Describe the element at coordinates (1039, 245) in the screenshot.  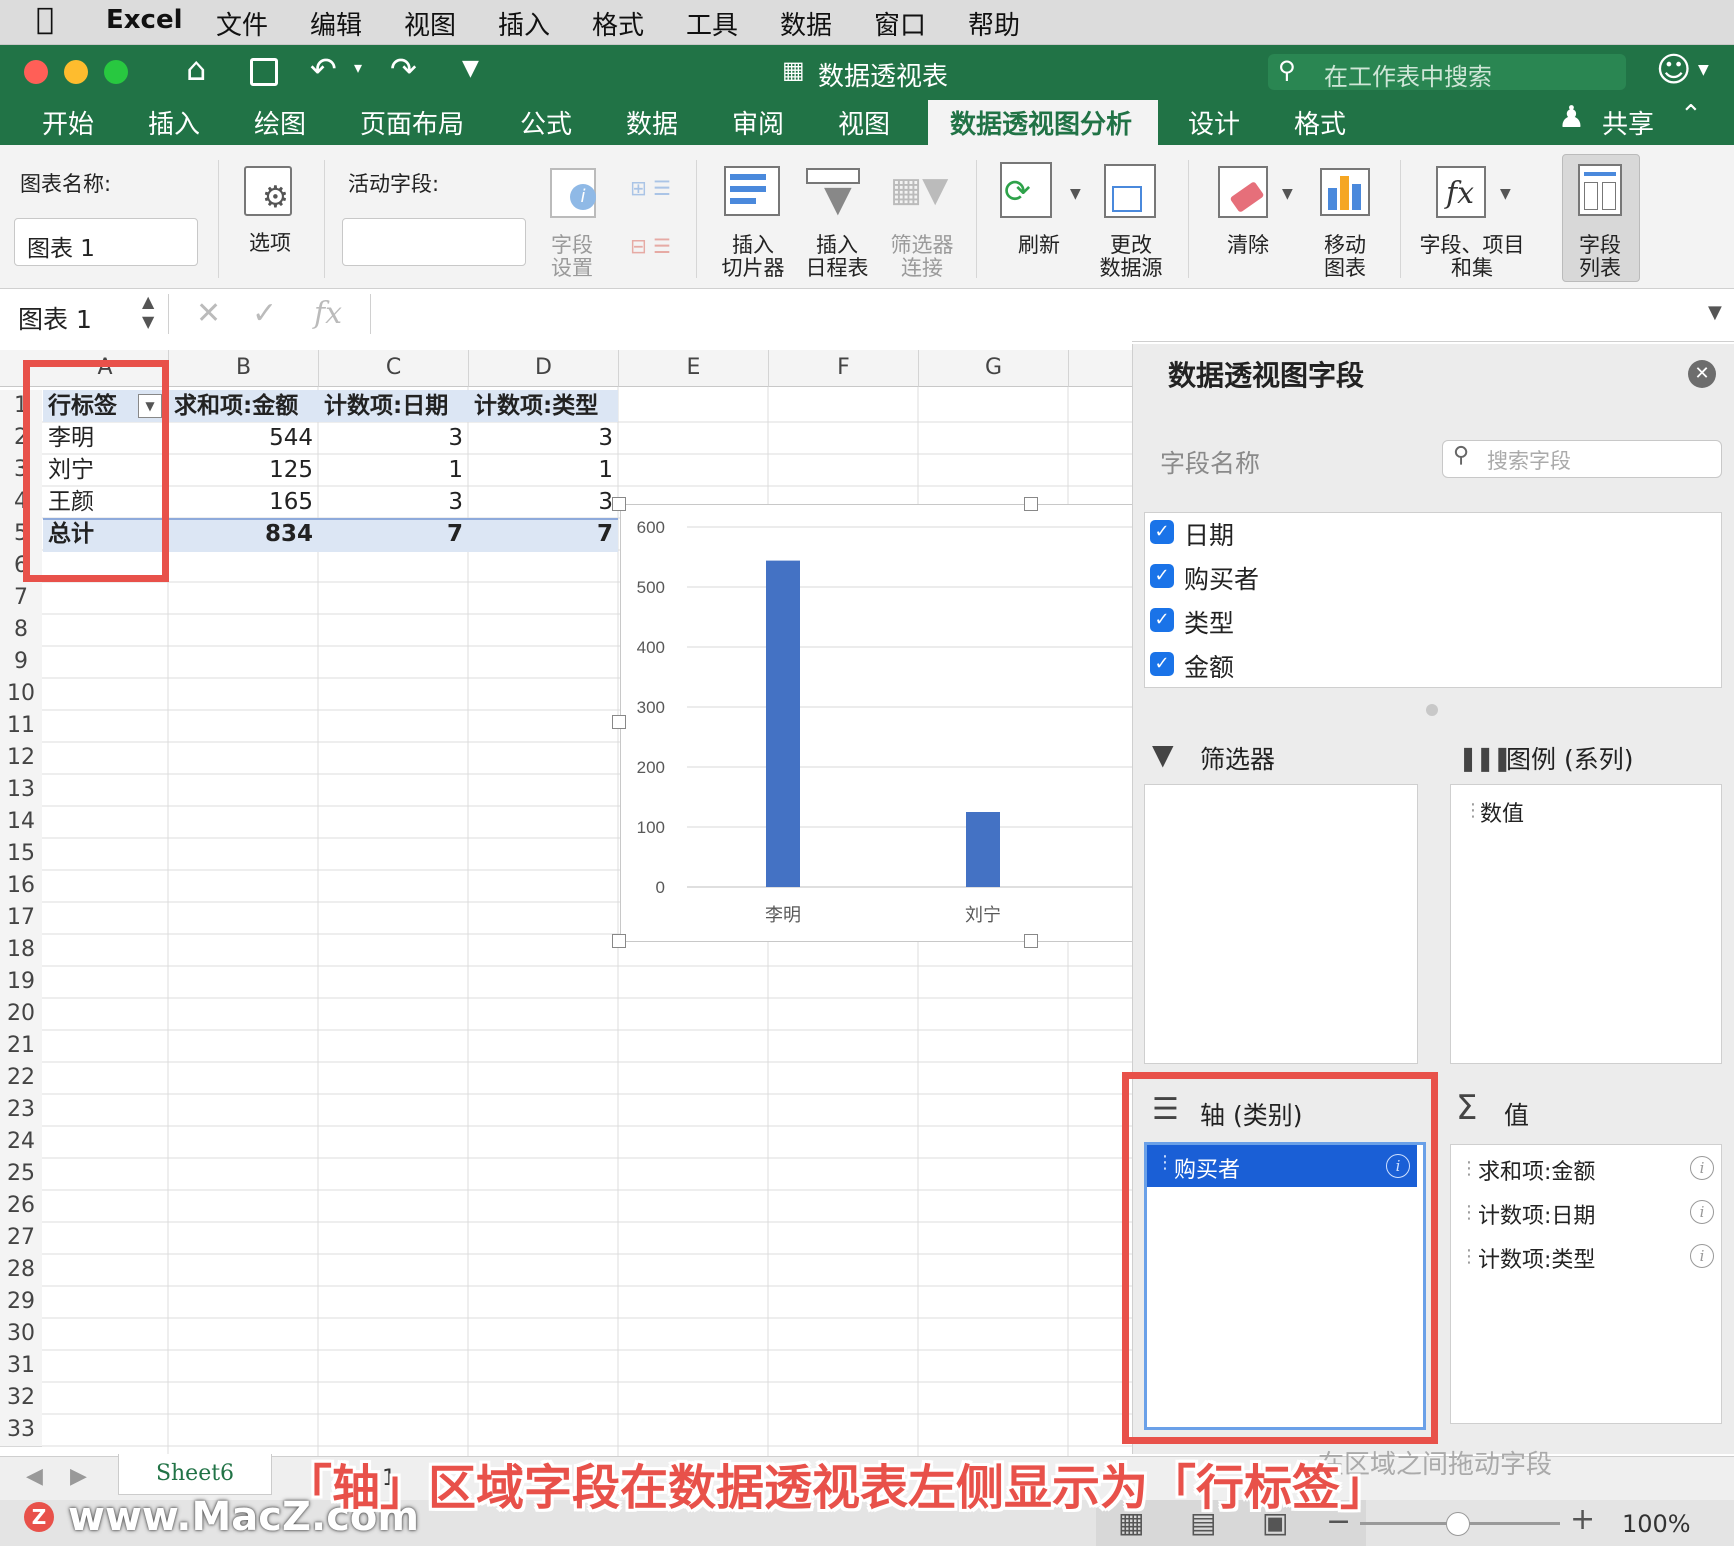
I see `refresh-button: 刷新` at that location.